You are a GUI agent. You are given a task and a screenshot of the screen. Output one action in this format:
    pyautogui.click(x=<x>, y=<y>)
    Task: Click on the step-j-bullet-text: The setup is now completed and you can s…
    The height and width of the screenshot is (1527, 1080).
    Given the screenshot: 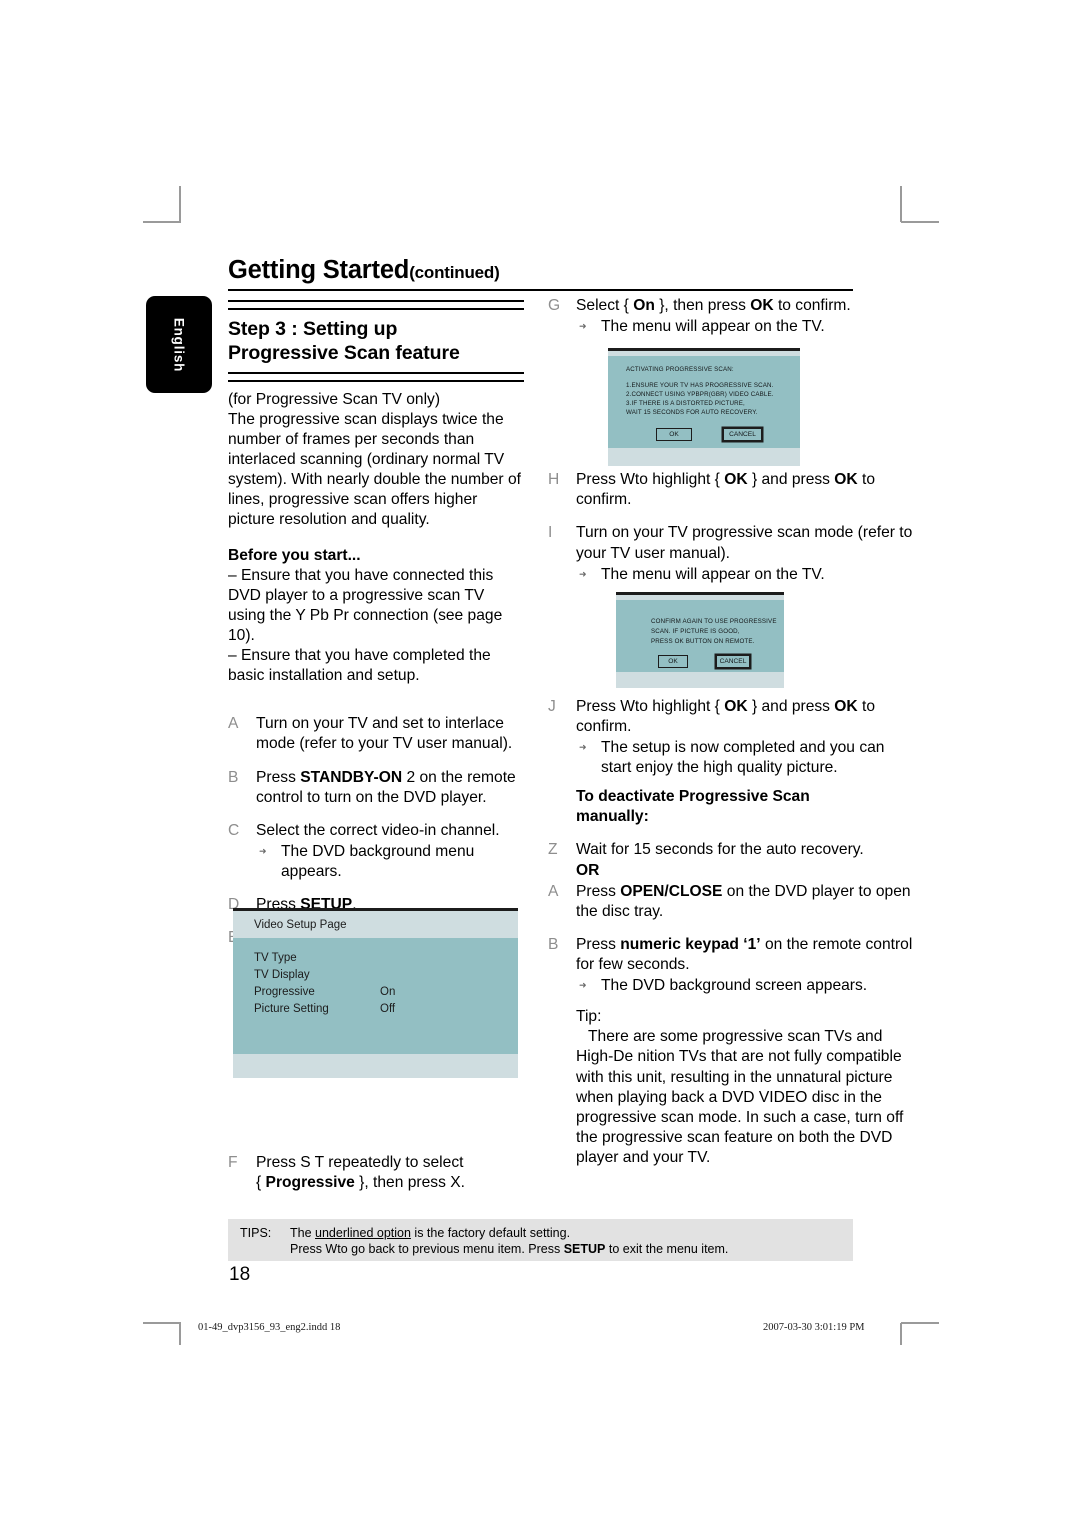 What is the action you would take?
    pyautogui.click(x=743, y=757)
    